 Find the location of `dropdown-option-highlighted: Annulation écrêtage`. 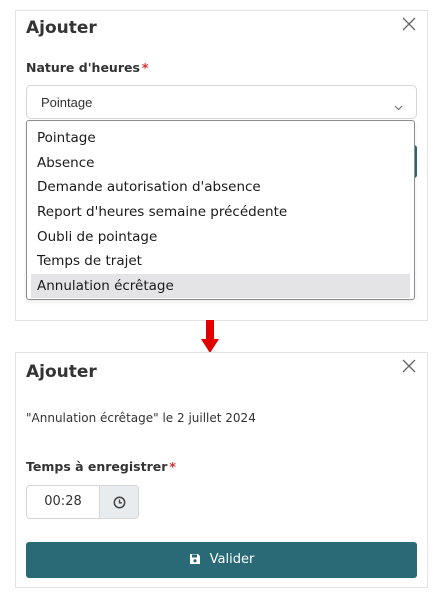

dropdown-option-highlighted: Annulation écrêtage is located at coordinates (220, 286).